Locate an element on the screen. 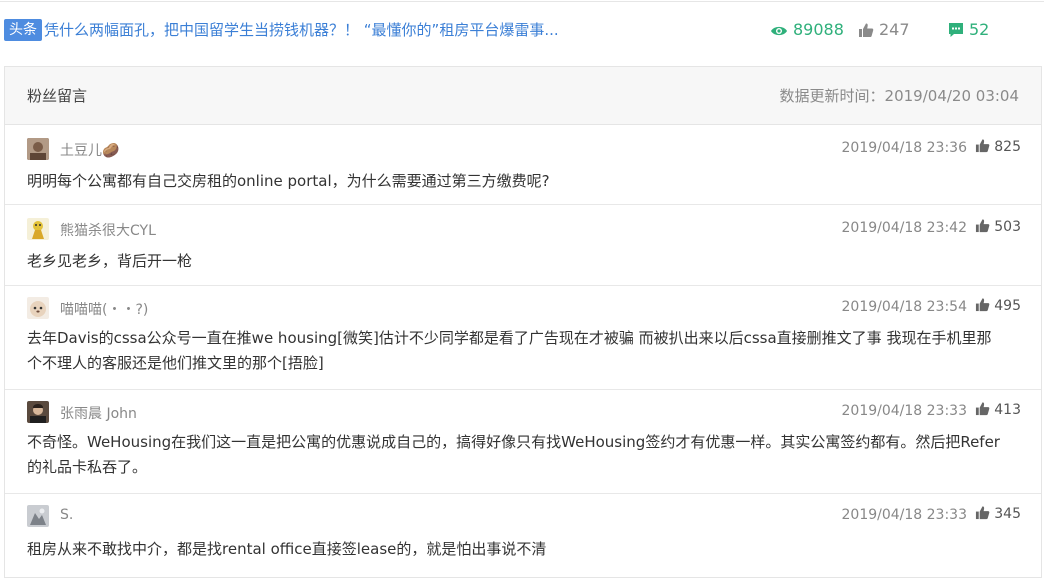  divider is located at coordinates (522, 1).